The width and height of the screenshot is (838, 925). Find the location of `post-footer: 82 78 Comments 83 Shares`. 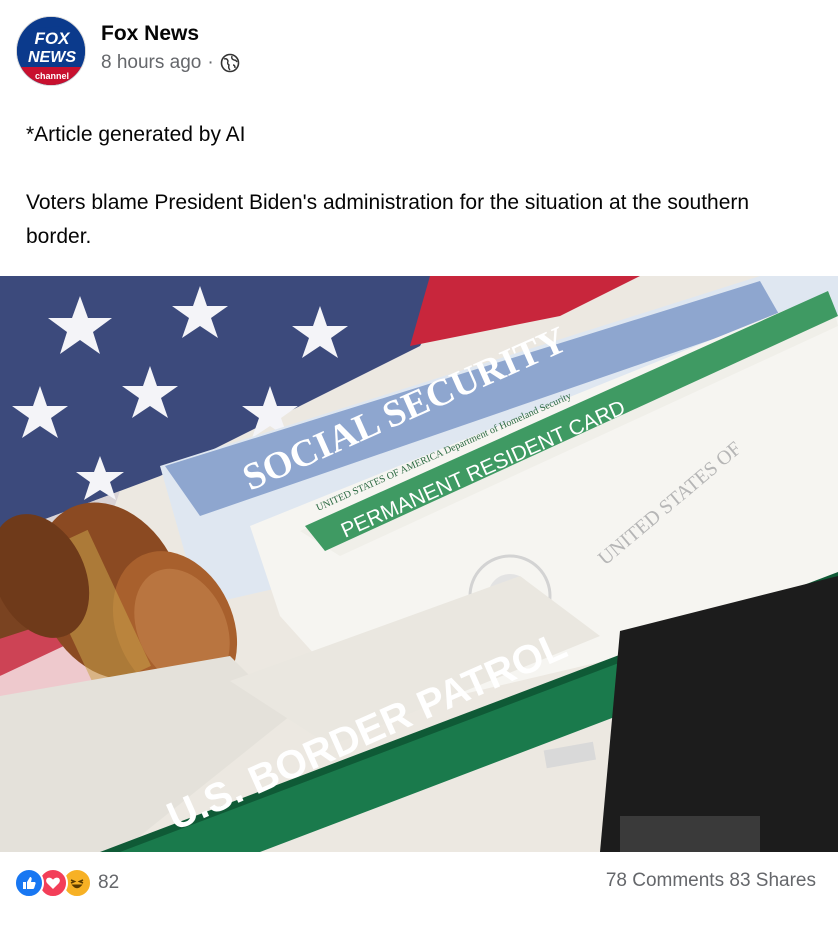

post-footer: 82 78 Comments 83 Shares is located at coordinates (419, 888).